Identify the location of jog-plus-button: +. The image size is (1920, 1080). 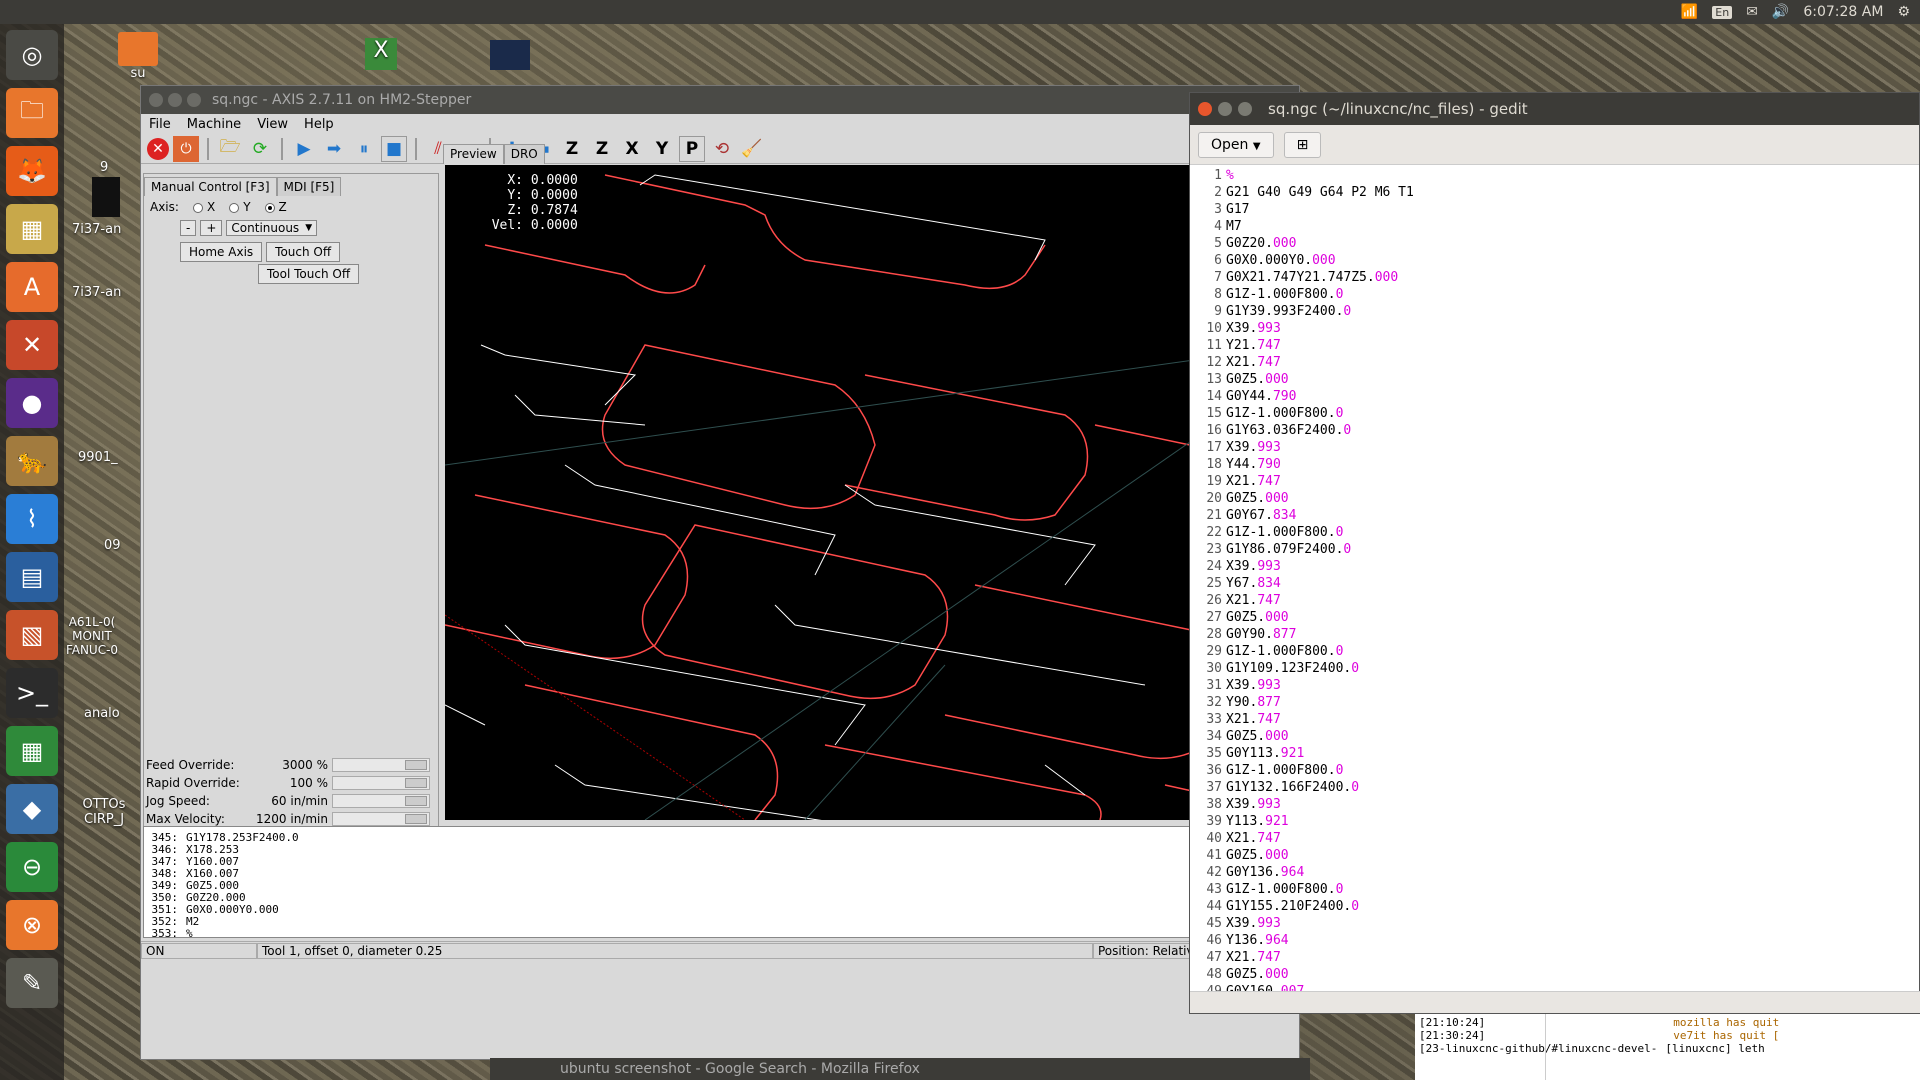
(211, 228).